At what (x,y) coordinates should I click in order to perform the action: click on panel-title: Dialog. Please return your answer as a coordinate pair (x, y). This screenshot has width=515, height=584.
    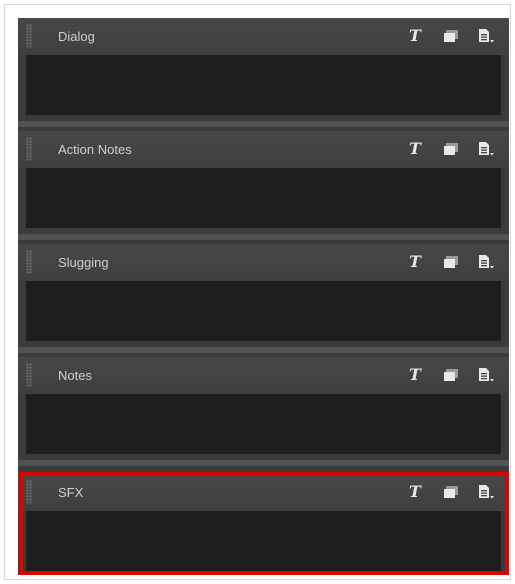
    Looking at the image, I should click on (76, 36).